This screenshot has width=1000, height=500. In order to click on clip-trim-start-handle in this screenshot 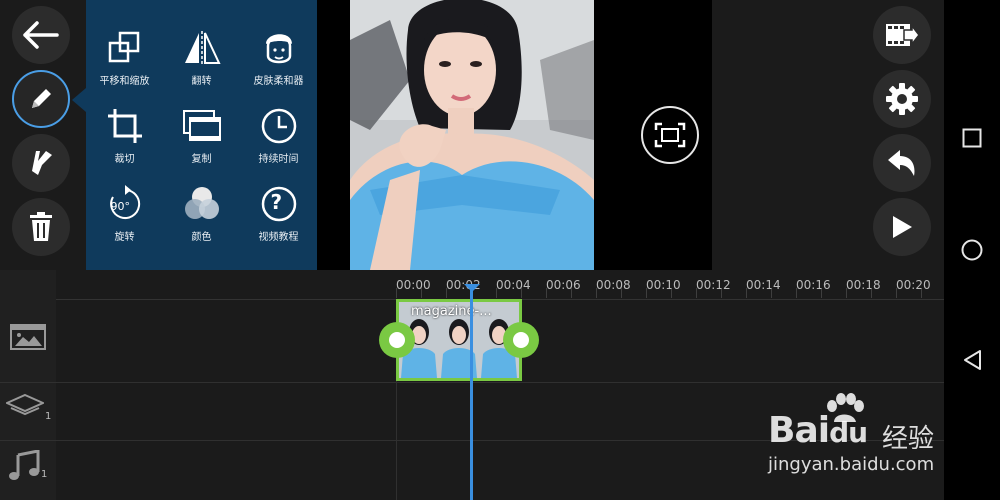, I will do `click(397, 340)`.